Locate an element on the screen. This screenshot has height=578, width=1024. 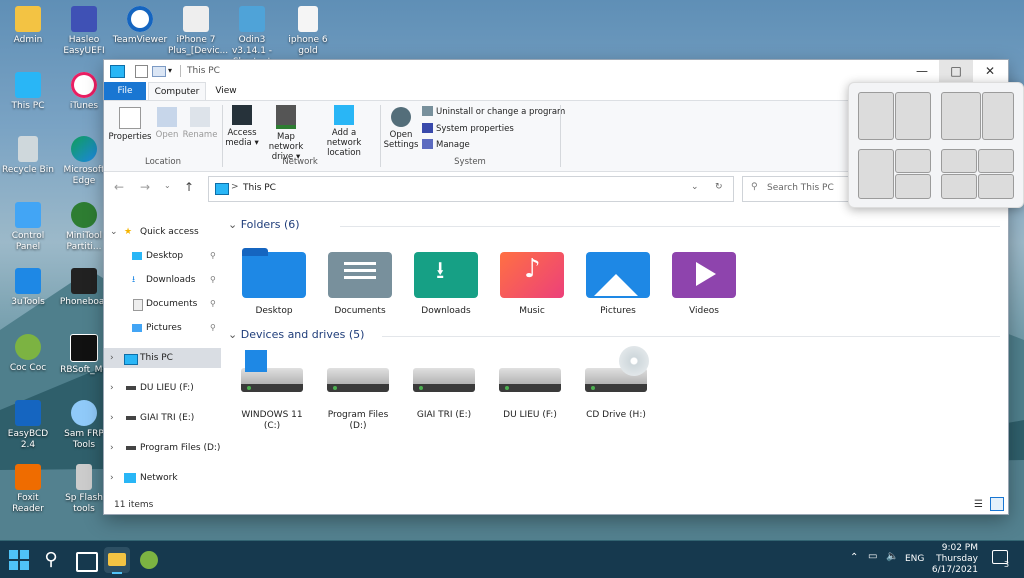
drive-h: CD Drive (H:) is located at coordinates (616, 383).